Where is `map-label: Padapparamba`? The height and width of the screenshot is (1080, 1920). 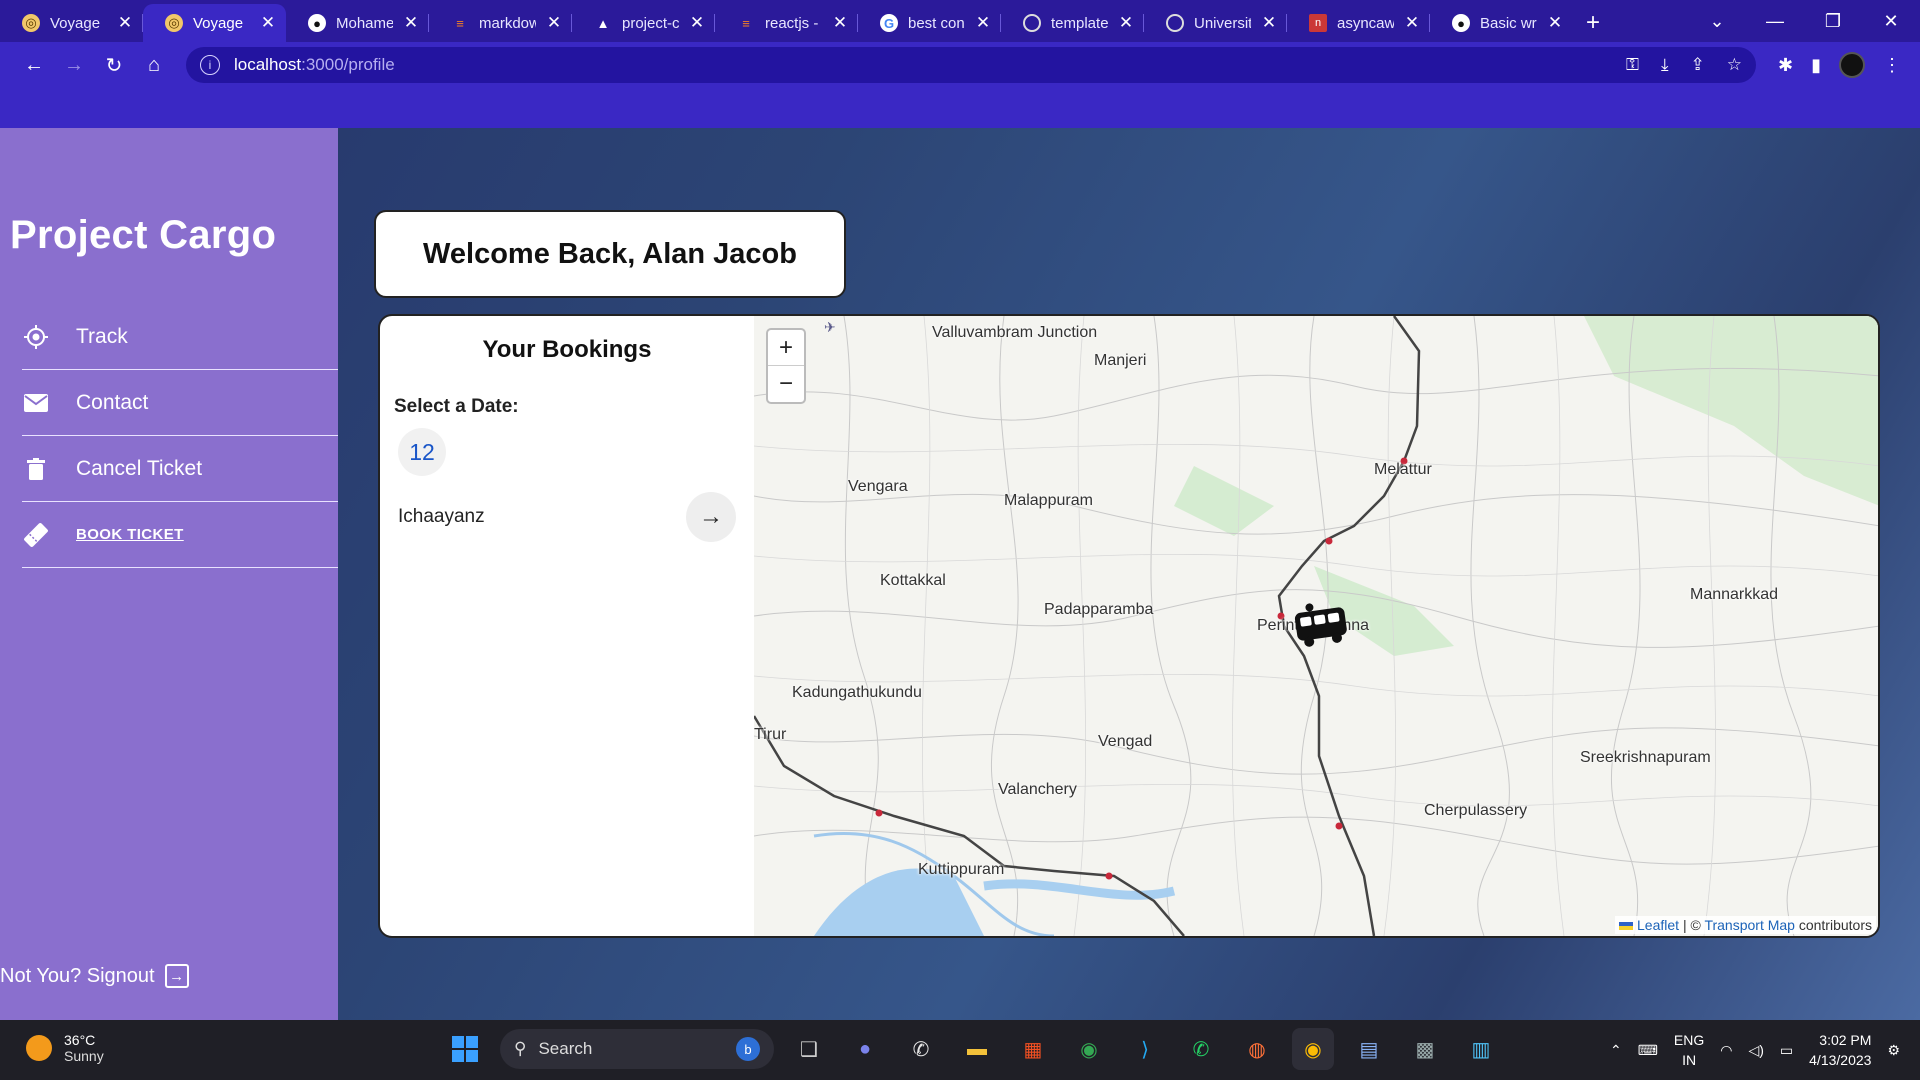 map-label: Padapparamba is located at coordinates (1099, 609).